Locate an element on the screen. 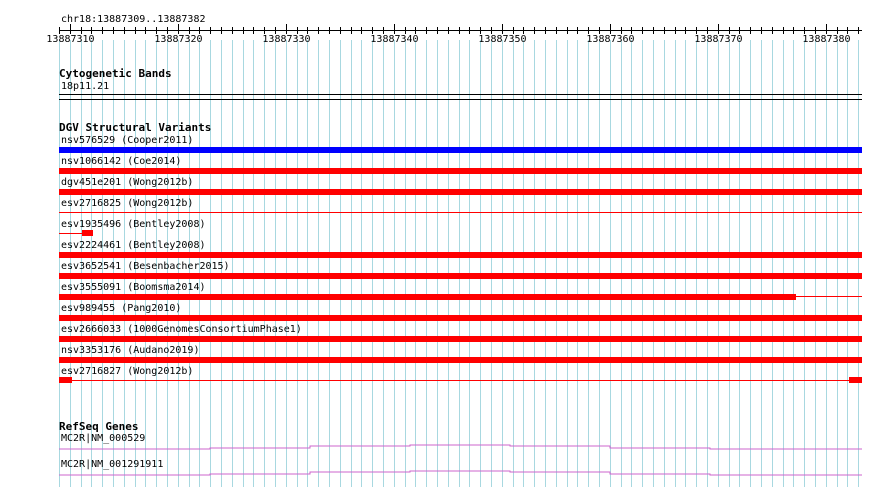  sv-label: nsv576529 (Cooper2011) is located at coordinates (127, 141).